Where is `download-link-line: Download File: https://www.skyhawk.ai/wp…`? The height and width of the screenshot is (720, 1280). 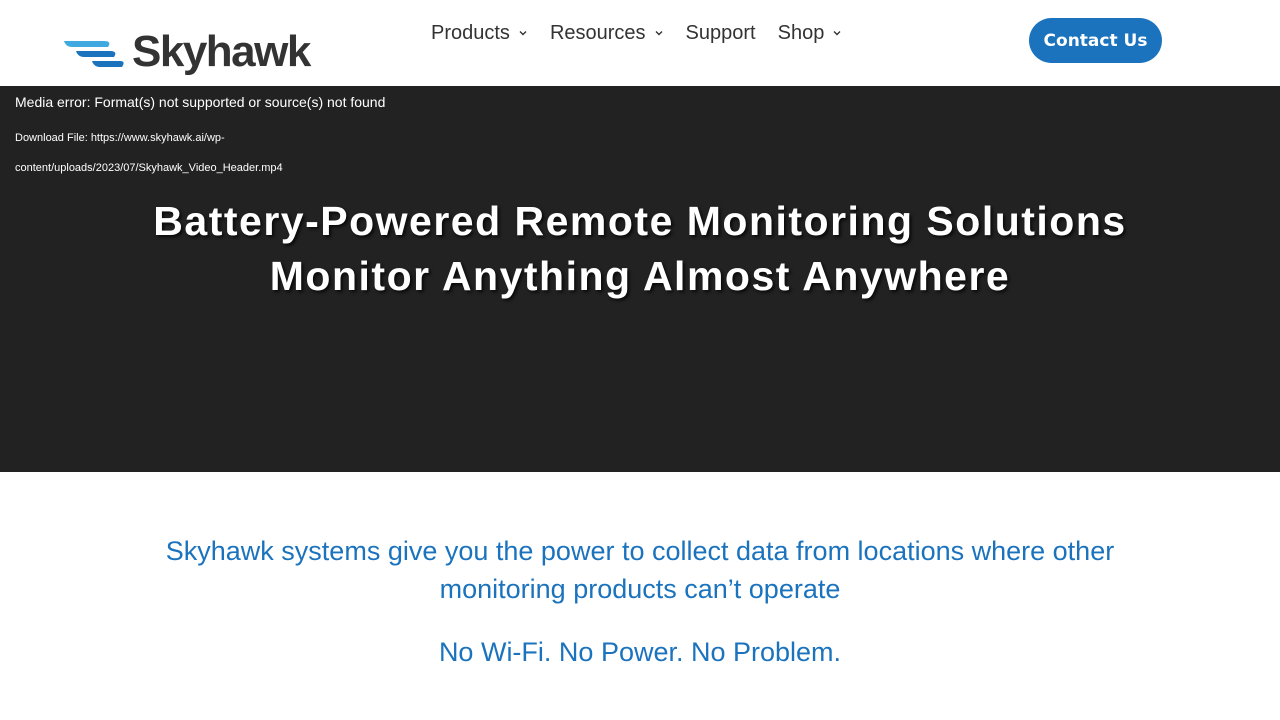 download-link-line: Download File: https://www.skyhawk.ai/wp… is located at coordinates (120, 138).